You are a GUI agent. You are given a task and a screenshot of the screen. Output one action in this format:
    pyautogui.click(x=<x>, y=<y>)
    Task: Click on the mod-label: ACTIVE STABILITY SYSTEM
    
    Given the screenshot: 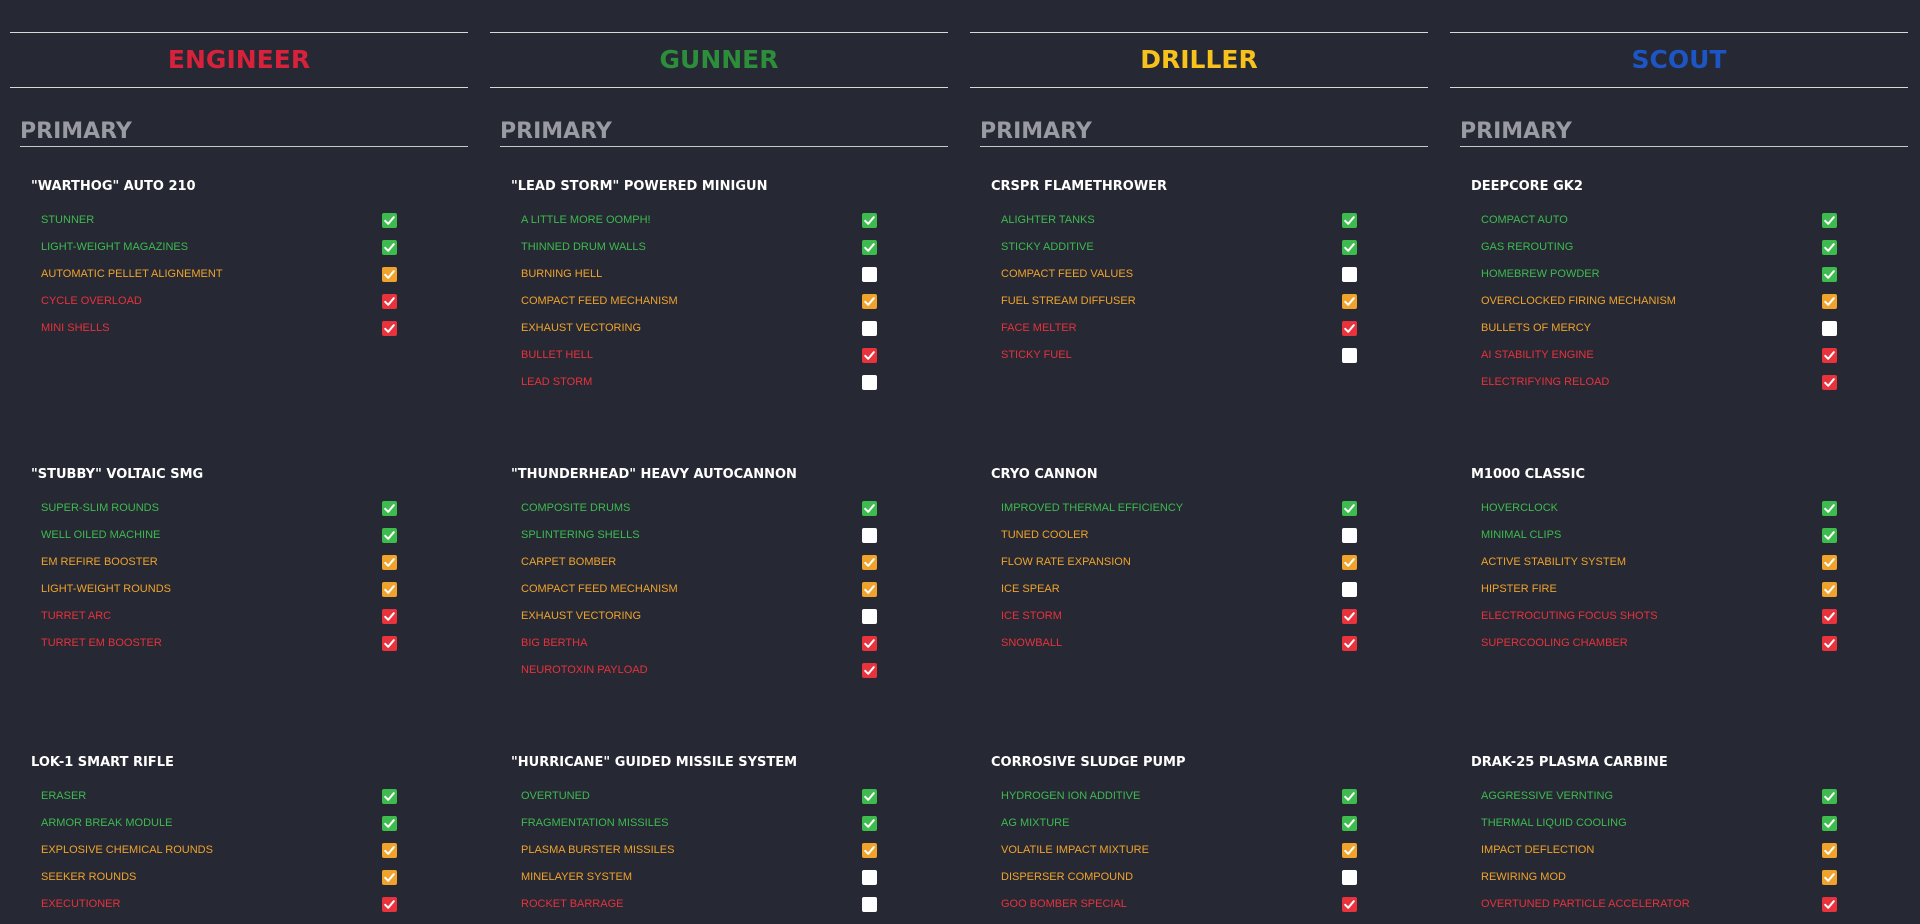 What is the action you would take?
    pyautogui.click(x=1554, y=562)
    